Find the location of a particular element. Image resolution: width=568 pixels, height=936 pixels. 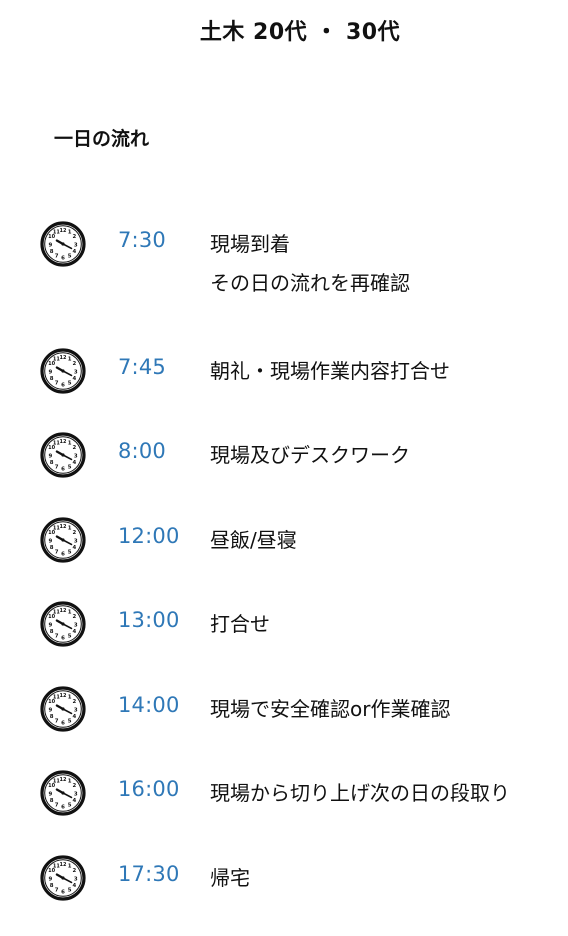

schedule-description-line-2: その日の流れを再確認 is located at coordinates (310, 283).